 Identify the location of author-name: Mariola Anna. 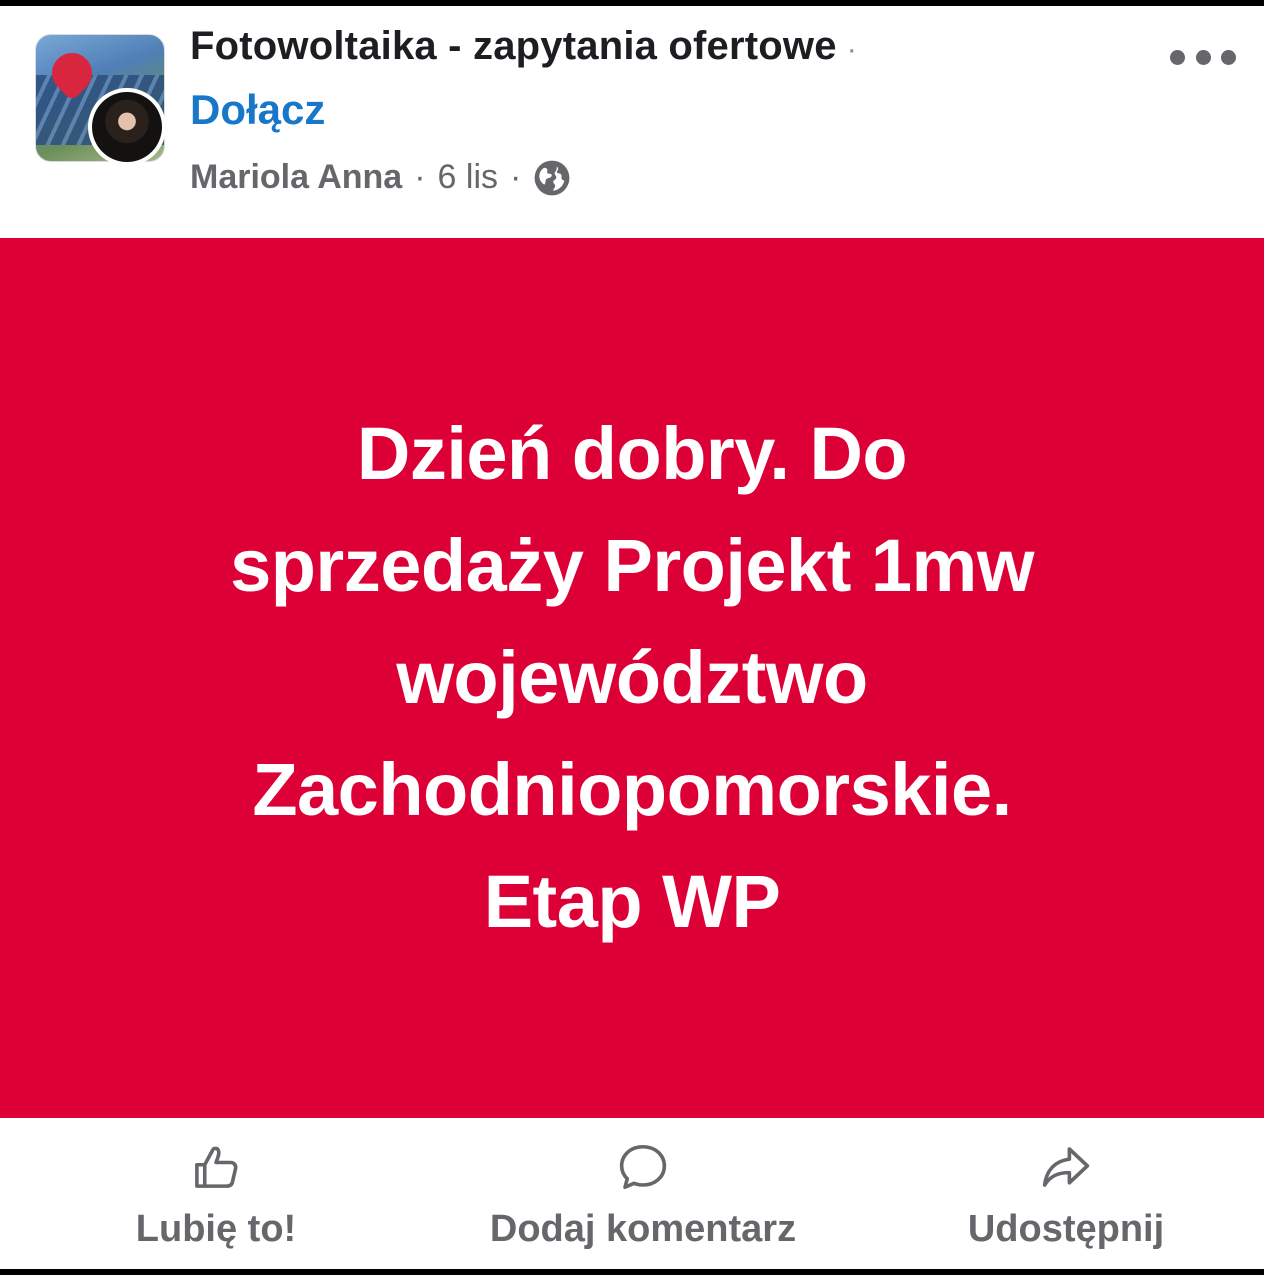
(296, 177).